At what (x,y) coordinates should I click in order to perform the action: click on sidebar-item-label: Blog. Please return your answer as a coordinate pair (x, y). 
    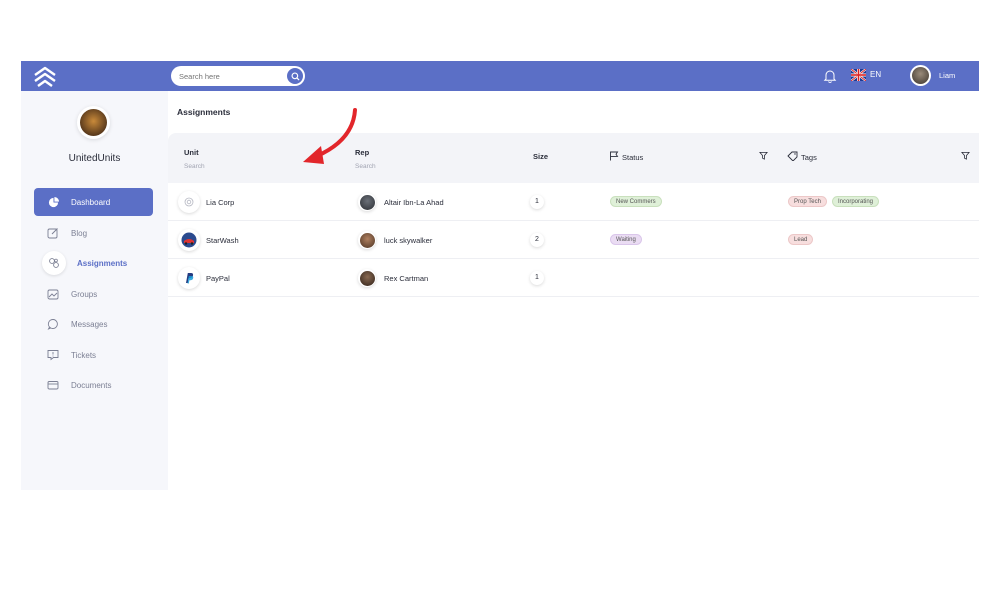
    Looking at the image, I should click on (79, 233).